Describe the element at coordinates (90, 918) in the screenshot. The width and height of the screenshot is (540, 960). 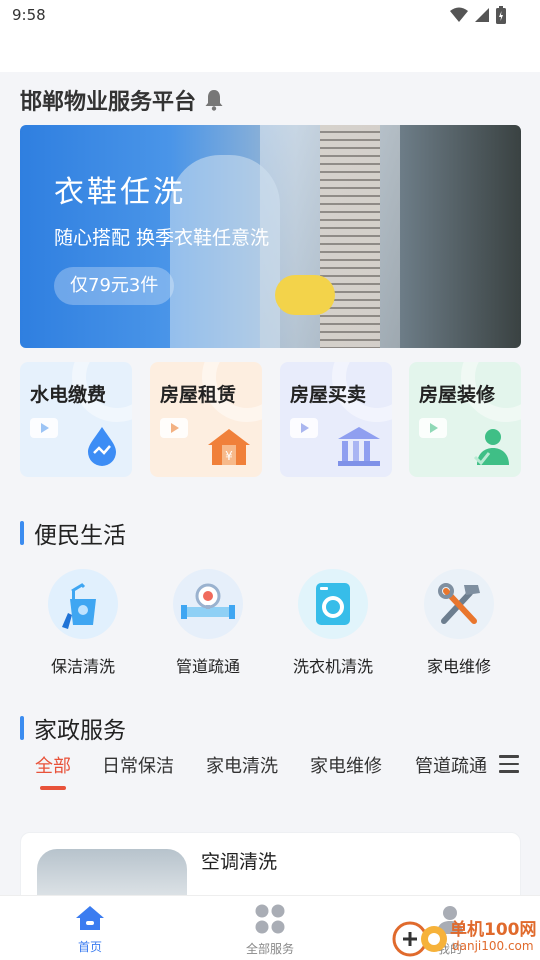
I see `home-icon` at that location.